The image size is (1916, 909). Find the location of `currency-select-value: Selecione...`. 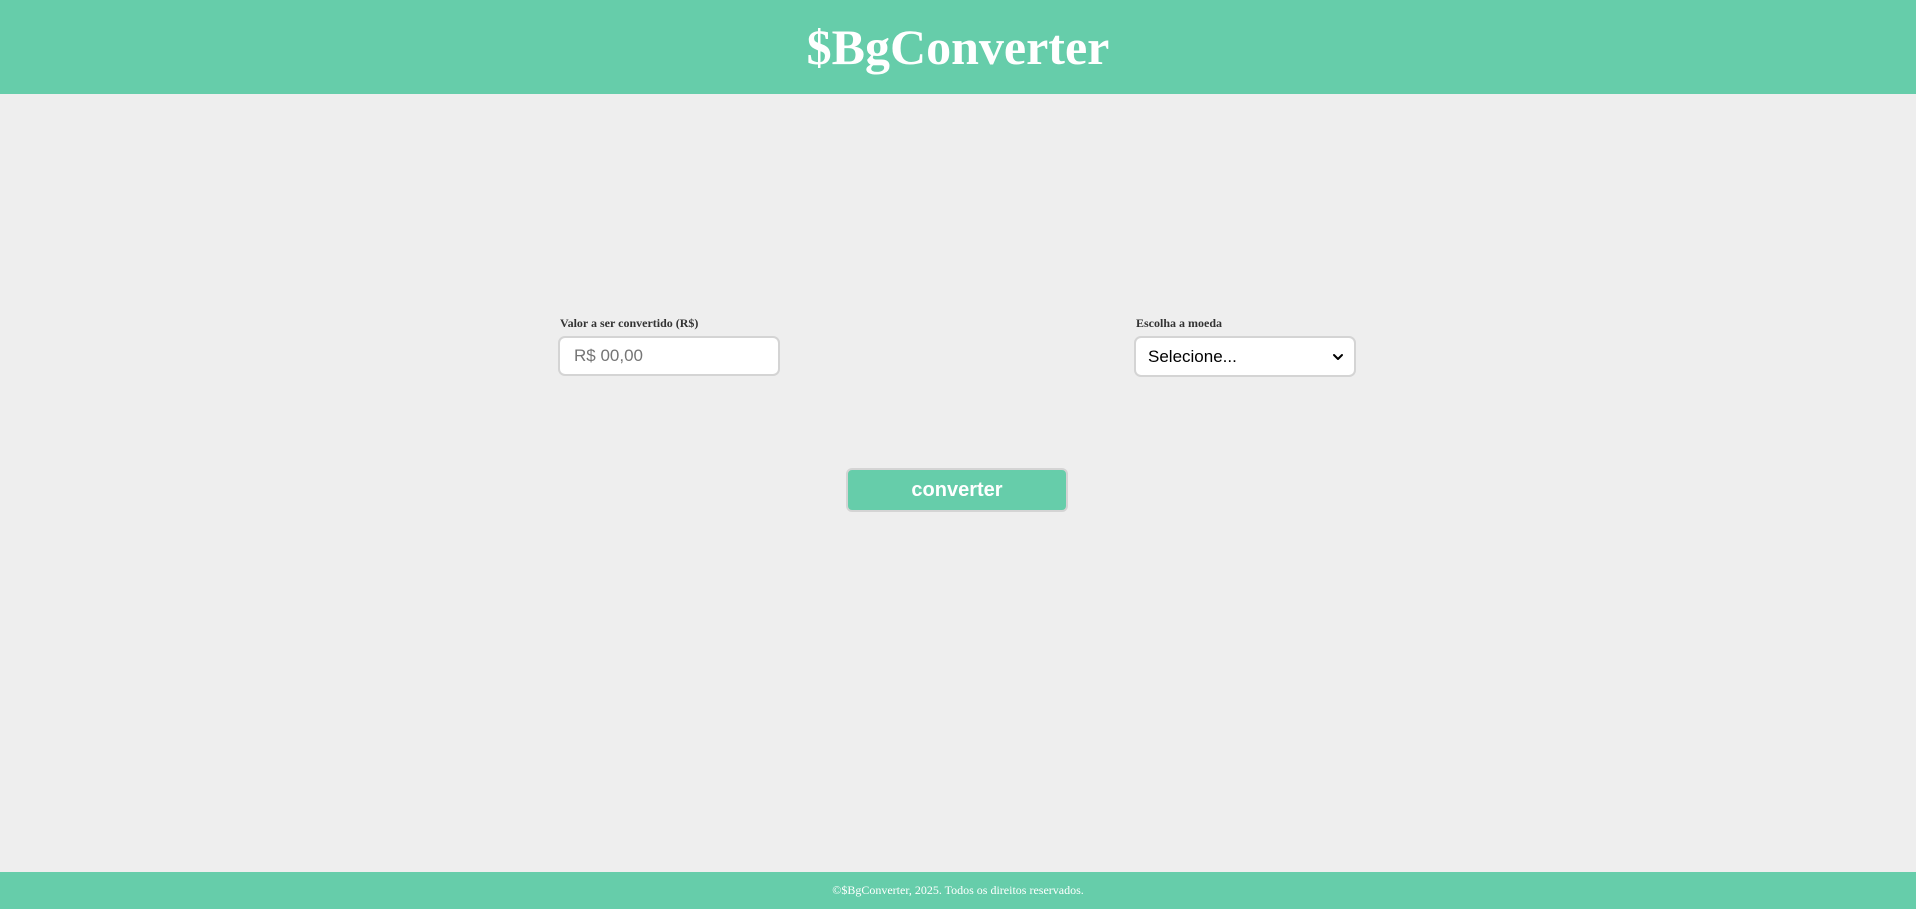

currency-select-value: Selecione... is located at coordinates (1192, 356).